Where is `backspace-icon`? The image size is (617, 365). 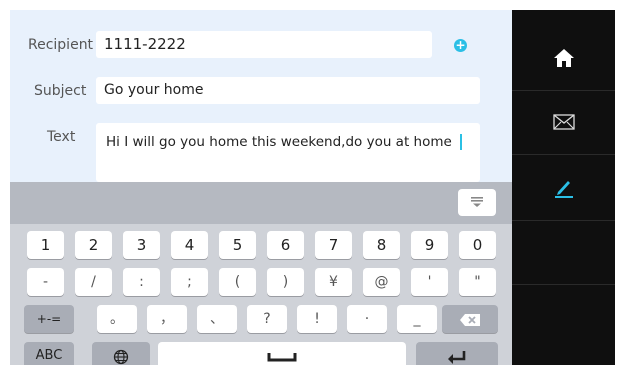
backspace-icon is located at coordinates (470, 319).